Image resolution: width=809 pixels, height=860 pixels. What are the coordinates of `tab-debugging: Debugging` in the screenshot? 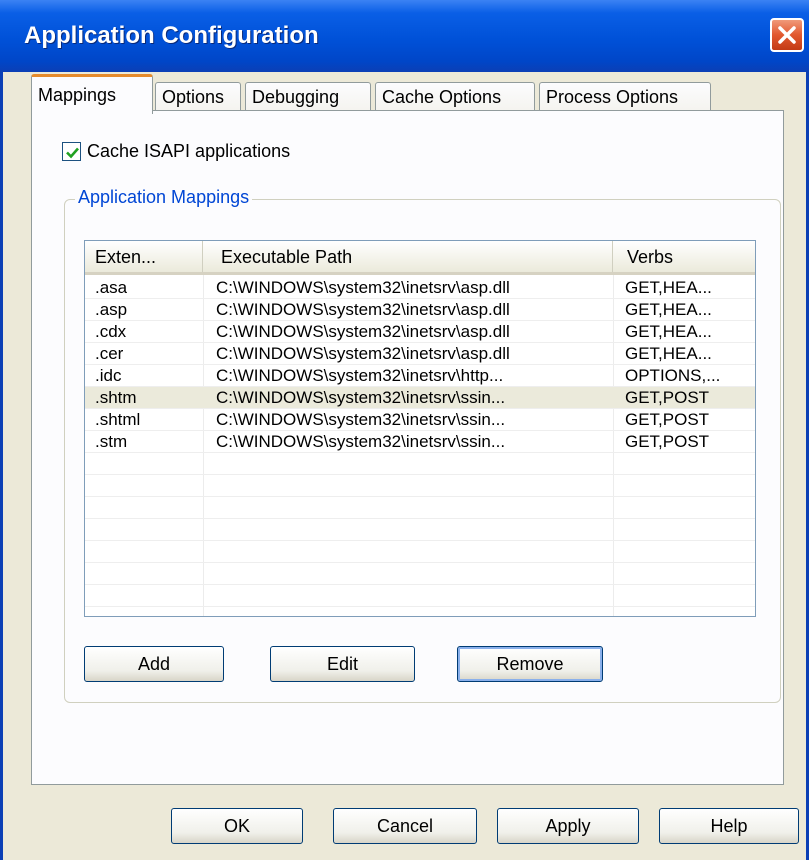 It's located at (308, 97).